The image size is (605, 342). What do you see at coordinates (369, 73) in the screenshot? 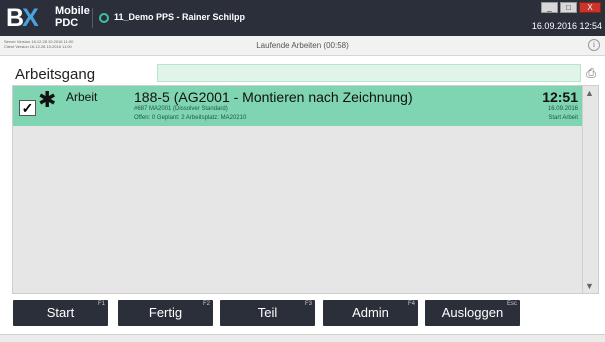
I see `operation-input-field` at bounding box center [369, 73].